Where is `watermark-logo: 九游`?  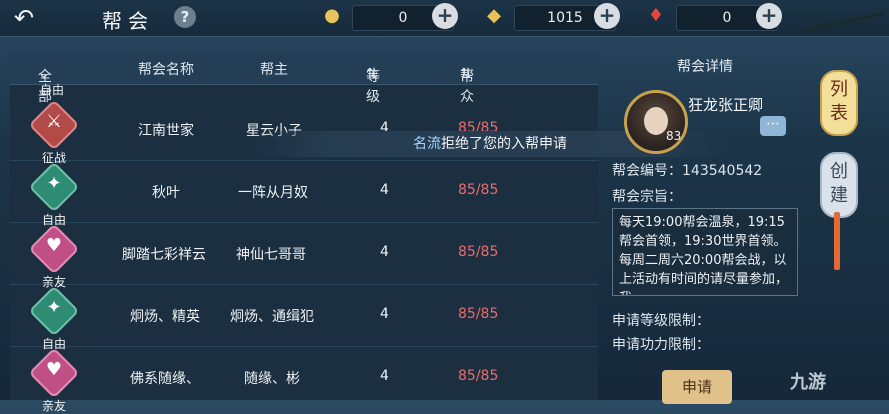
watermark-logo: 九游 is located at coordinates (808, 382).